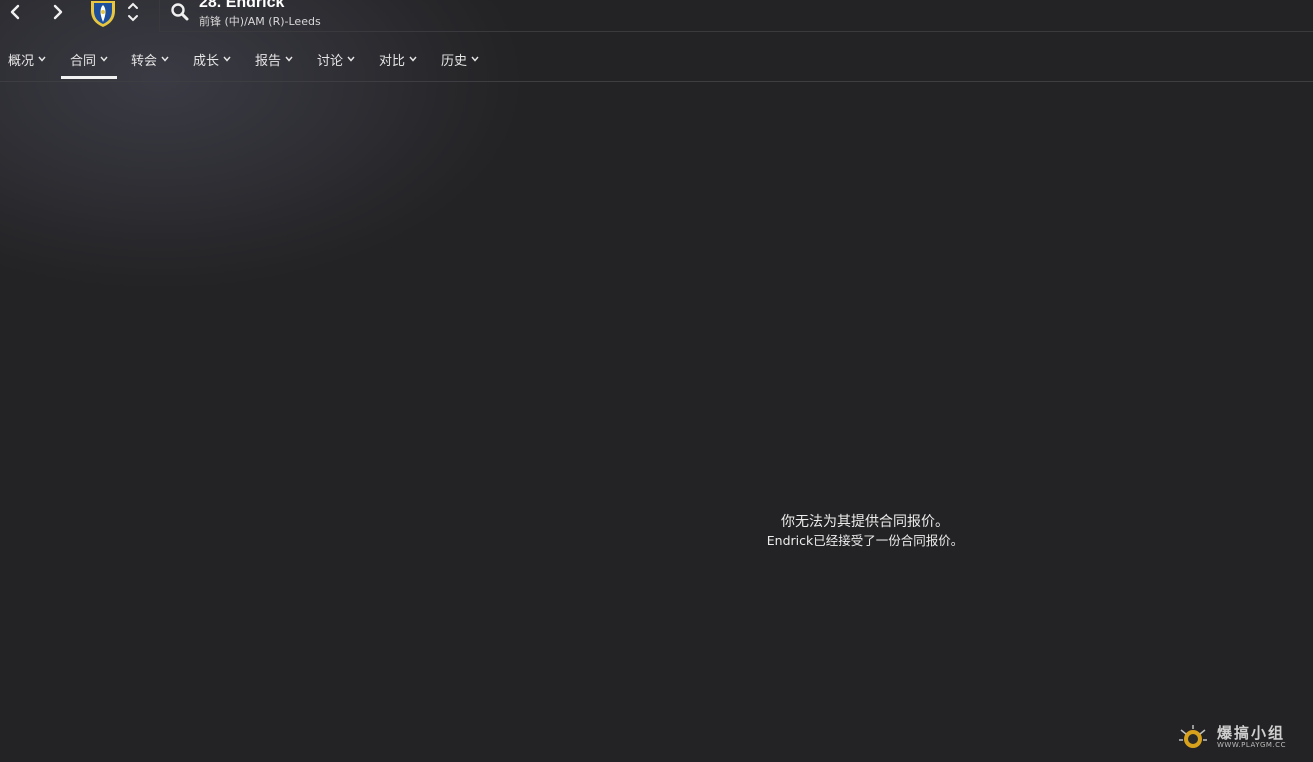 The image size is (1313, 762). What do you see at coordinates (144, 61) in the screenshot?
I see `menu-item-label: 转会` at bounding box center [144, 61].